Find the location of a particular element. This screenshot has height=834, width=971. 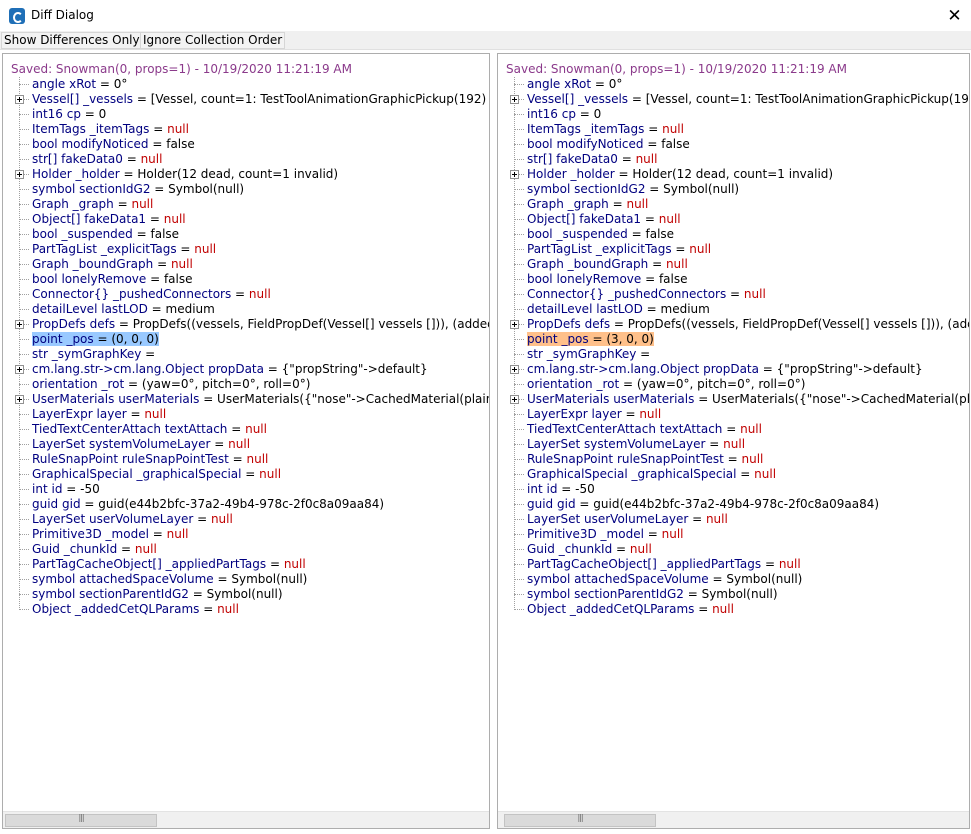

property-value: = is located at coordinates (240, 294).